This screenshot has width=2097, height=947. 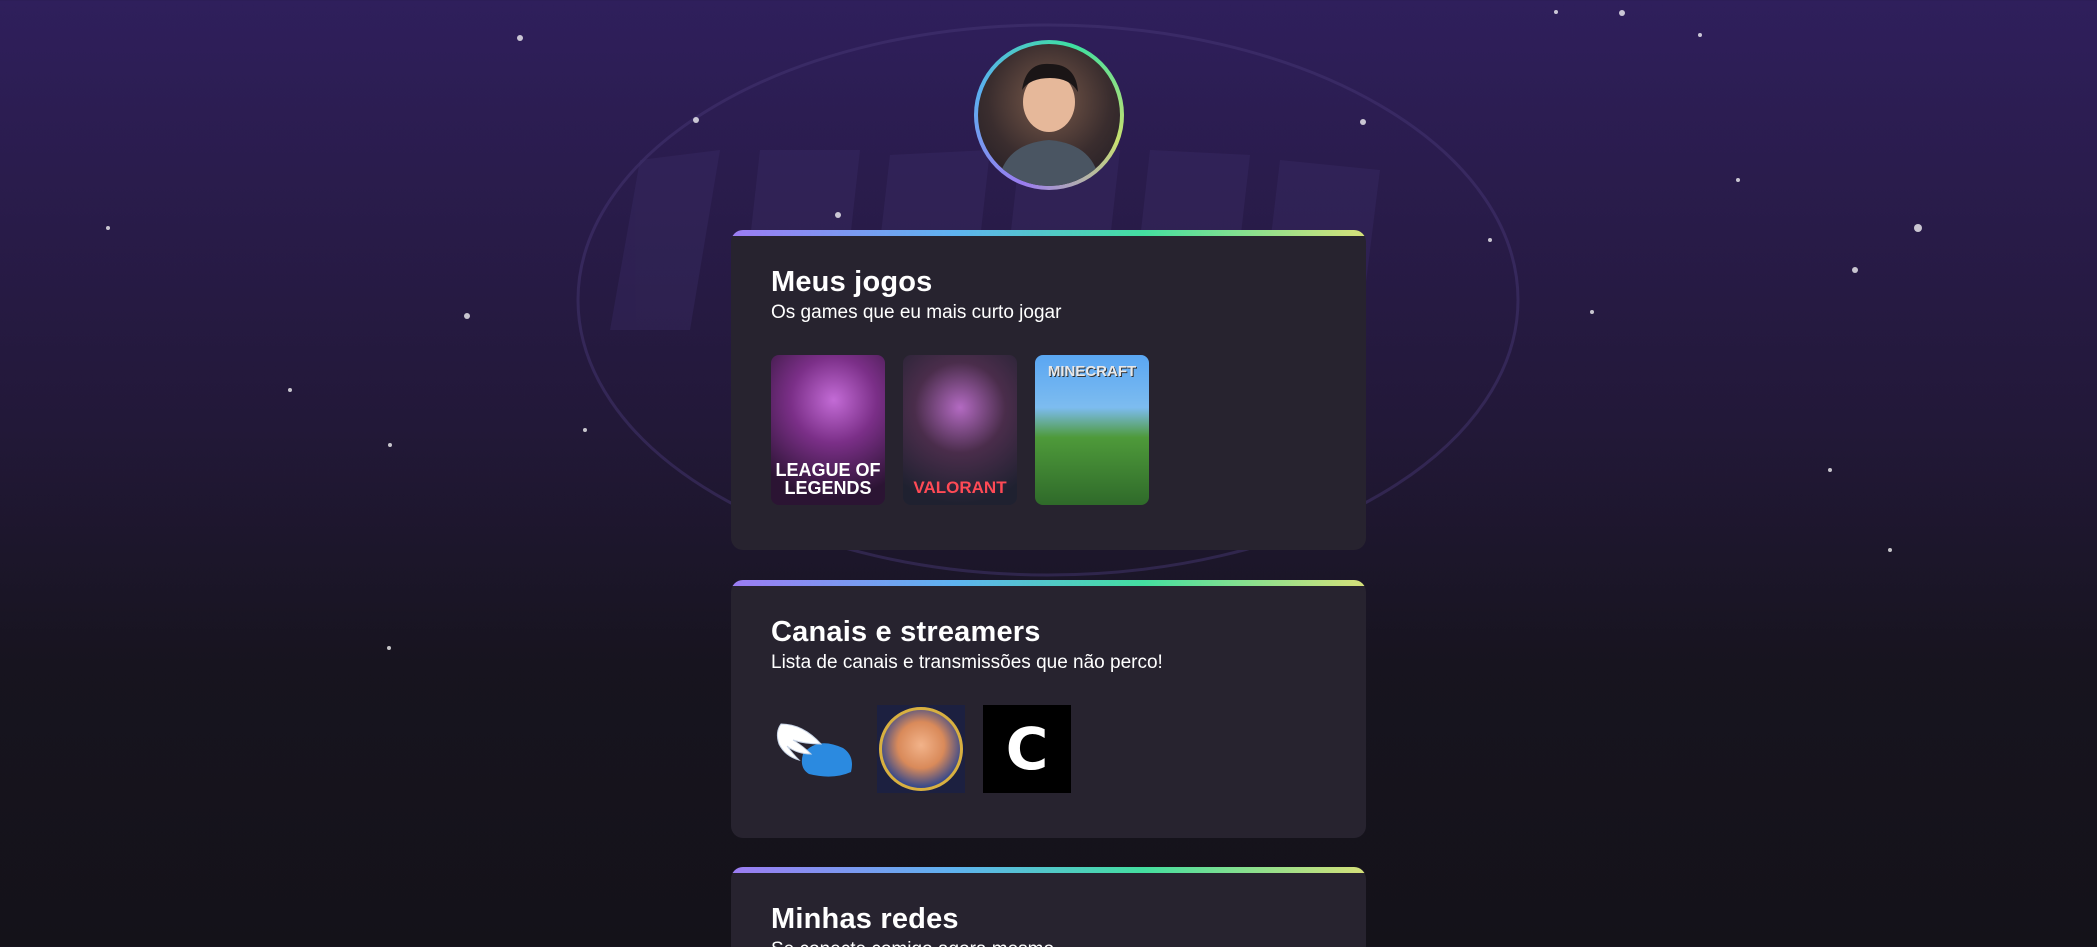 What do you see at coordinates (852, 282) in the screenshot?
I see `games-title: Meus jogos` at bounding box center [852, 282].